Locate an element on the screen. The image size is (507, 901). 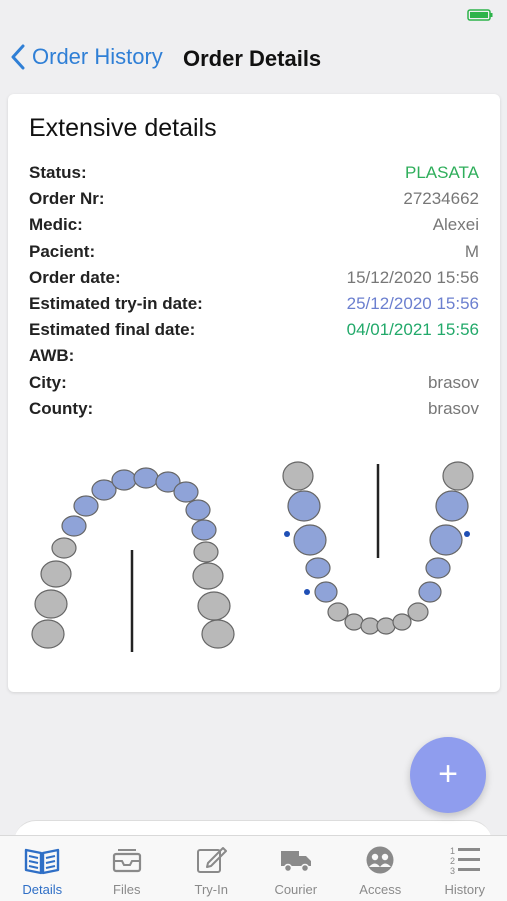
row-pacient: Pacient: M is located at coordinates (254, 252).